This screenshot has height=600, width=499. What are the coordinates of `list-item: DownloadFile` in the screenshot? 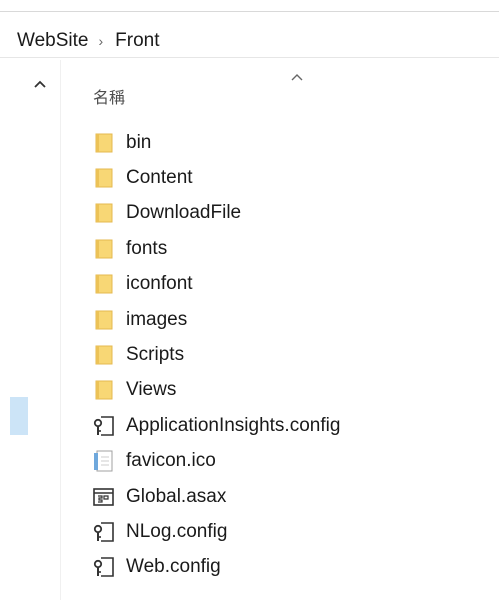 It's located at (216, 213).